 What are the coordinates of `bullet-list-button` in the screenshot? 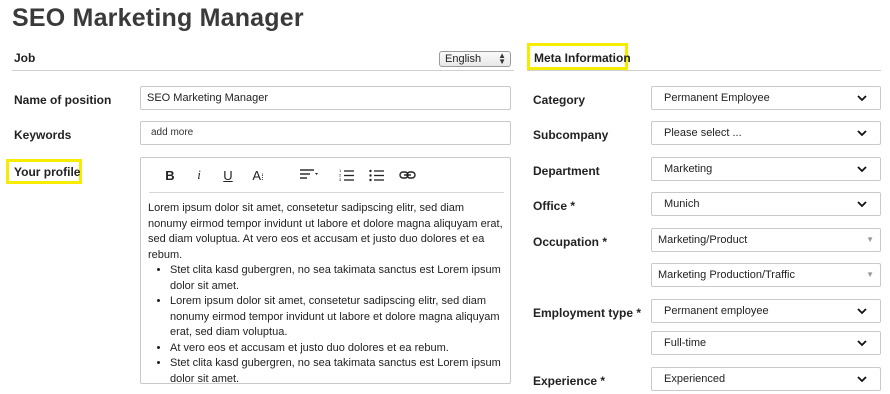 It's located at (377, 175).